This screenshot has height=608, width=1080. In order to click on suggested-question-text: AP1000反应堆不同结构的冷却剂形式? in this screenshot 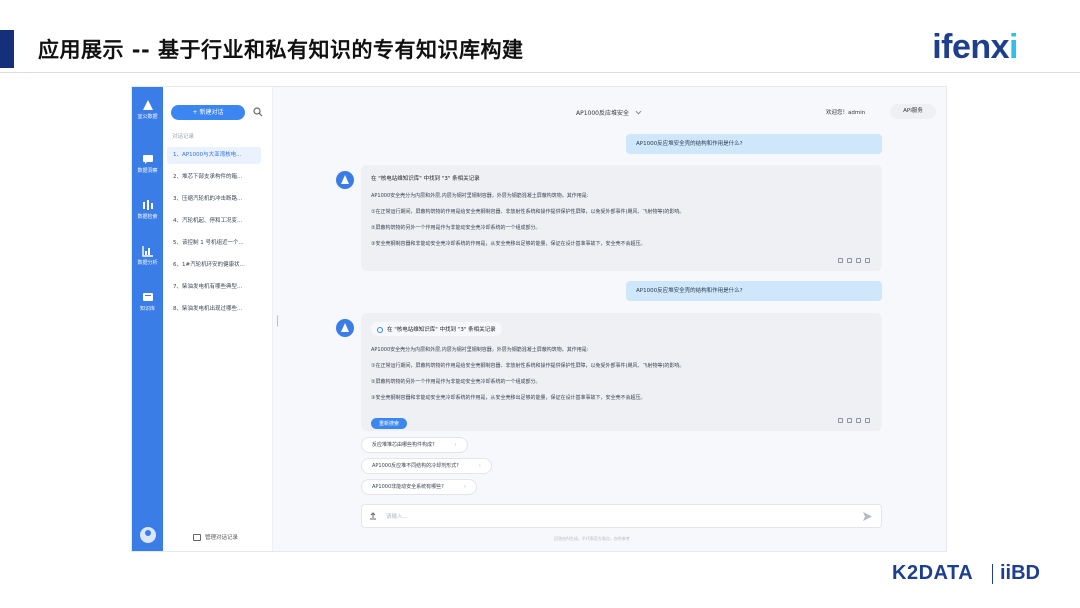, I will do `click(415, 466)`.